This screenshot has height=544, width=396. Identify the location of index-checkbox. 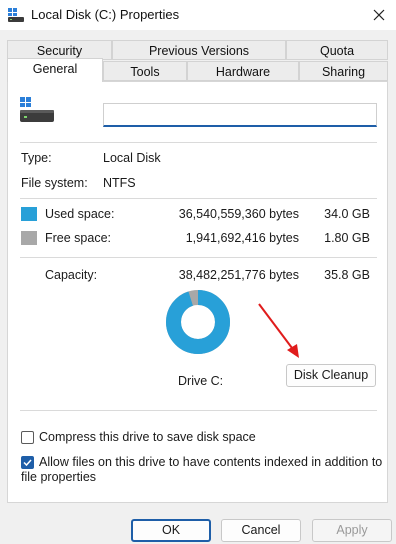
(27, 462).